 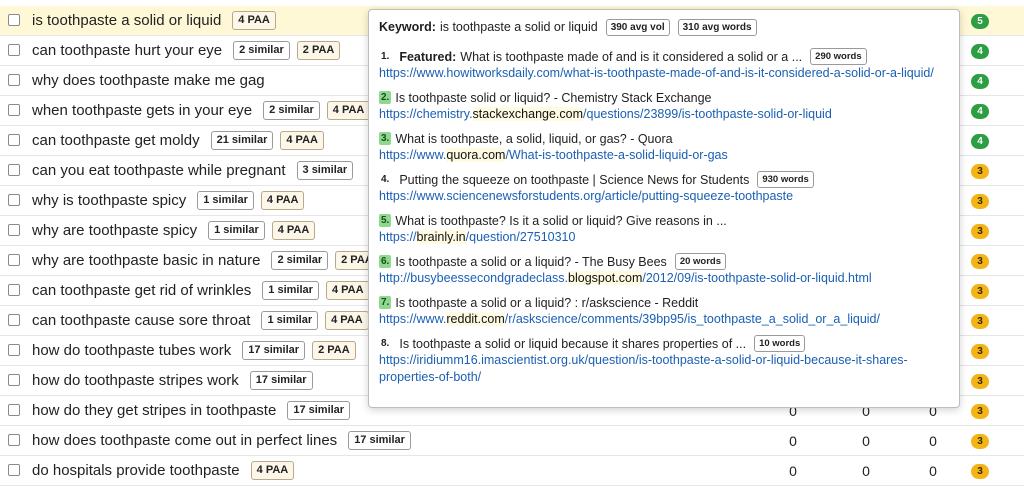 I want to click on similar-badge: 3 similar, so click(x=325, y=170).